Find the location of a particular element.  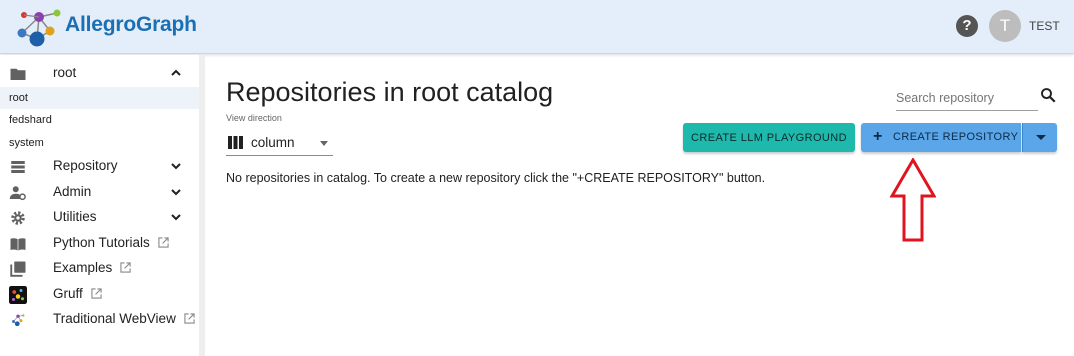

sidebar-item-label: Admin is located at coordinates (72, 191).